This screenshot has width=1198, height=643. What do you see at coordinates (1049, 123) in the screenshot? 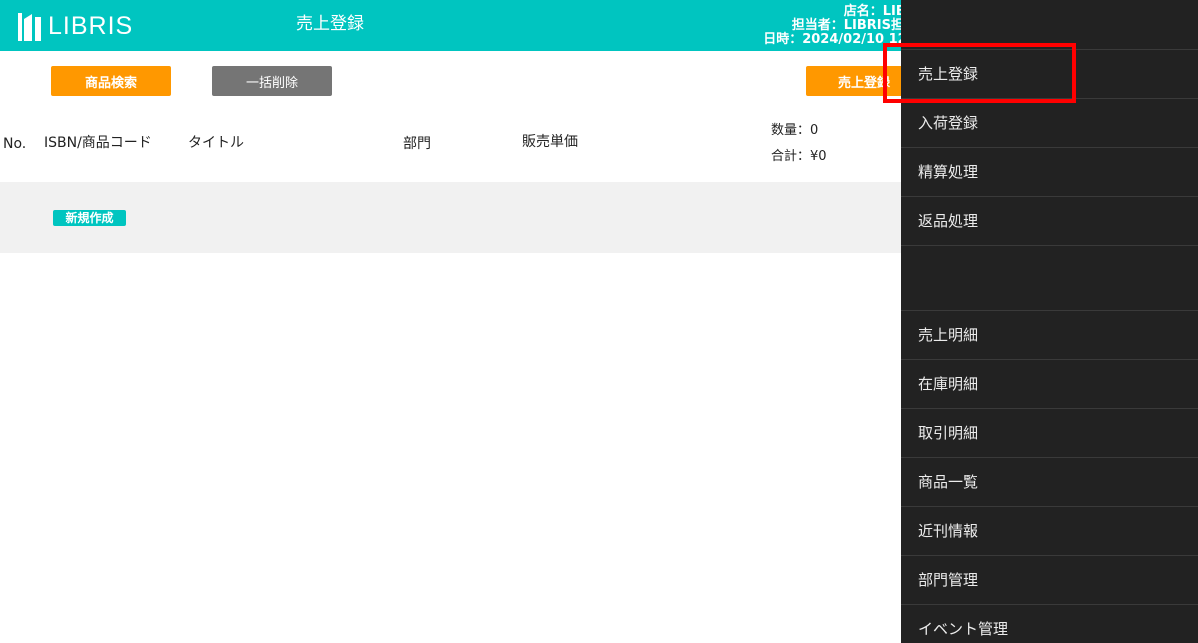
I see `menu-item-arrival-registration: 入荷登録` at bounding box center [1049, 123].